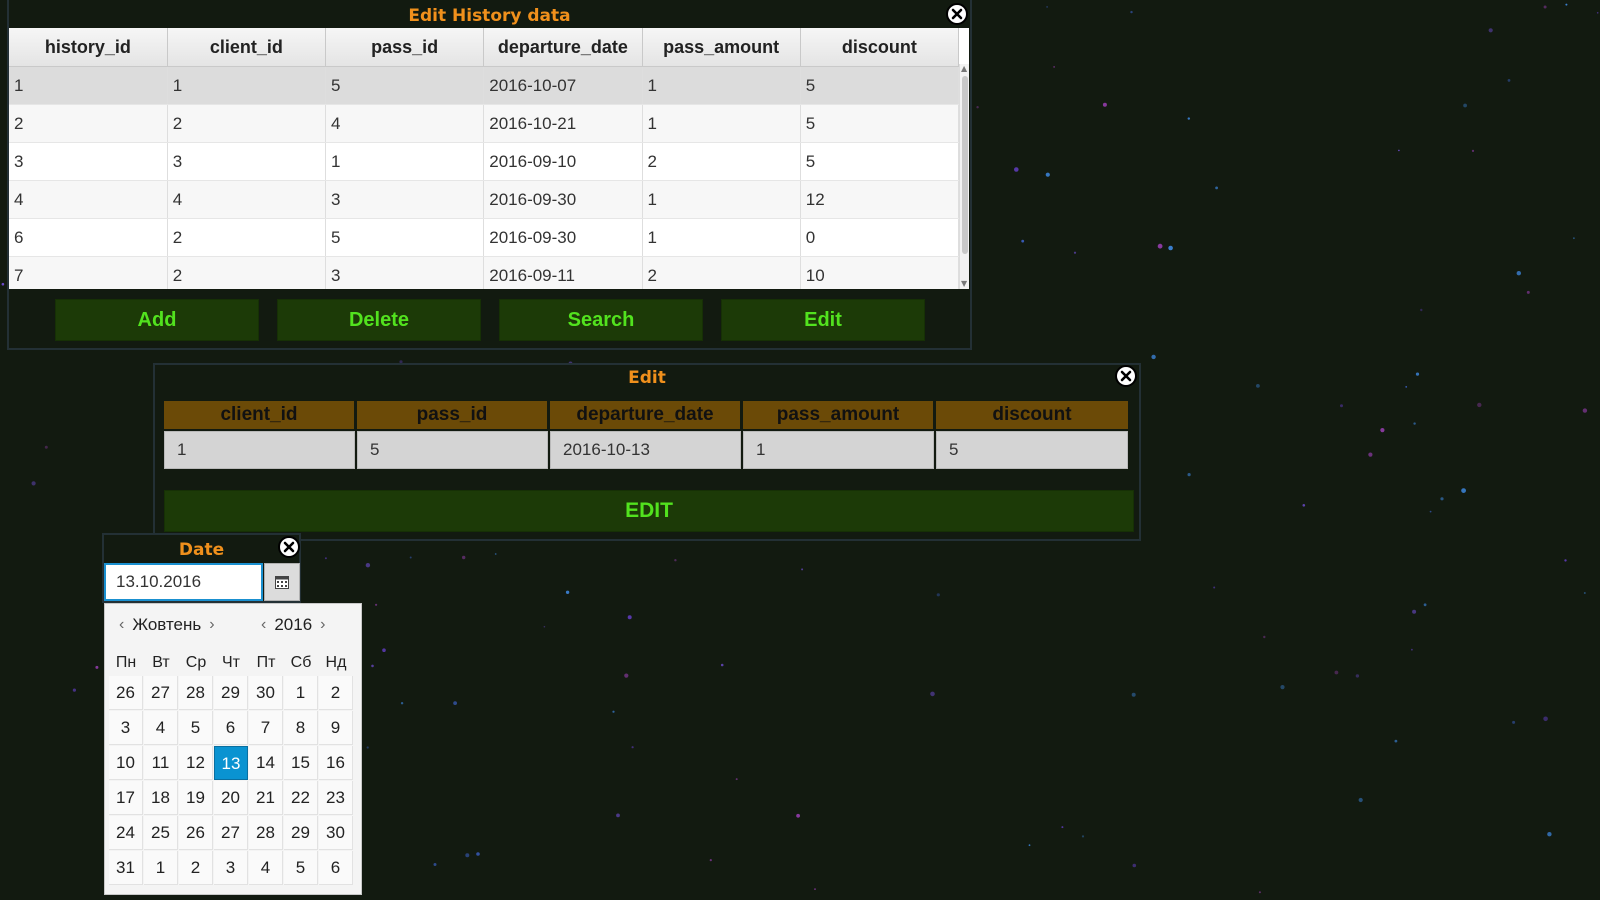  What do you see at coordinates (563, 85) in the screenshot?
I see `table-cell: 2016-10-07` at bounding box center [563, 85].